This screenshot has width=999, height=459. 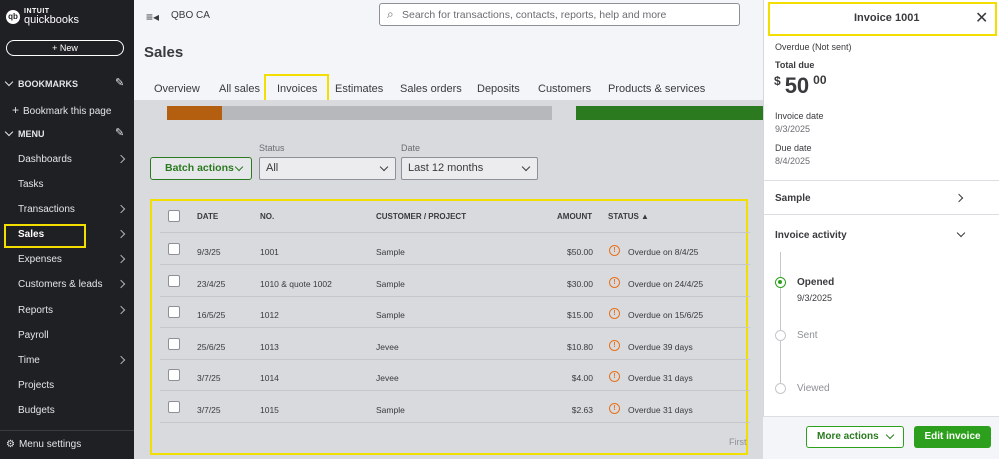 What do you see at coordinates (269, 315) in the screenshot?
I see `row-number: 1012` at bounding box center [269, 315].